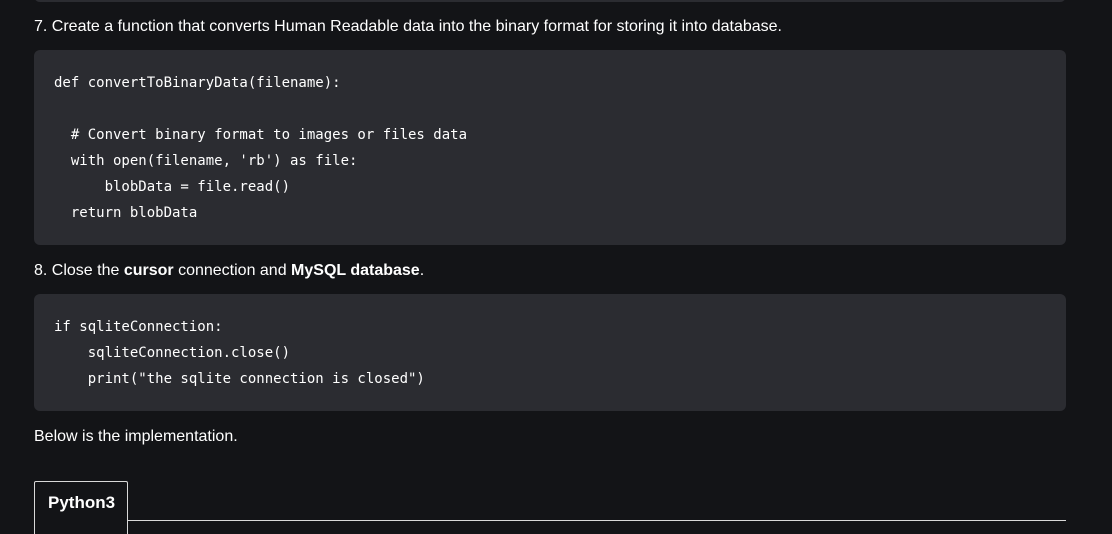 Image resolution: width=1112 pixels, height=534 pixels. Describe the element at coordinates (172, 353) in the screenshot. I see `code-line: sqliteConnection.close()` at that location.